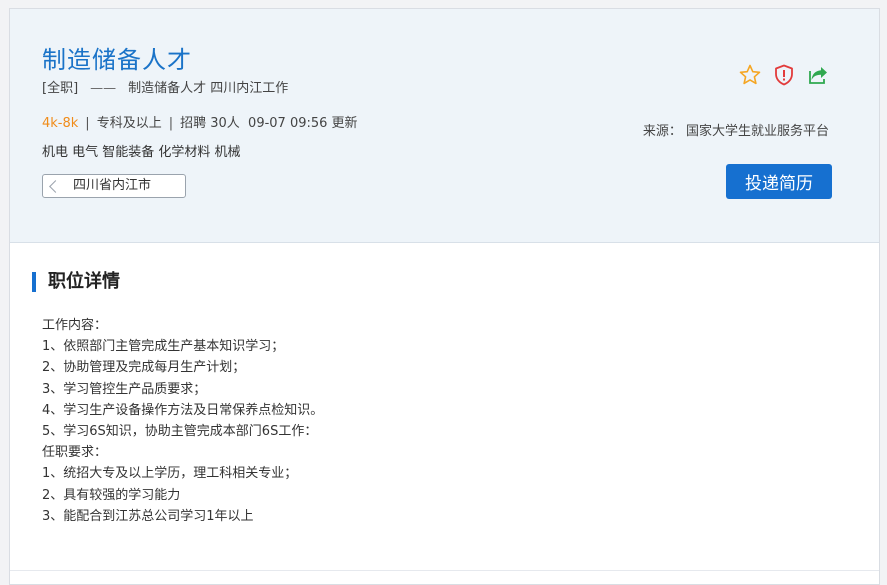  Describe the element at coordinates (129, 123) in the screenshot. I see `education: 专科及以上` at that location.